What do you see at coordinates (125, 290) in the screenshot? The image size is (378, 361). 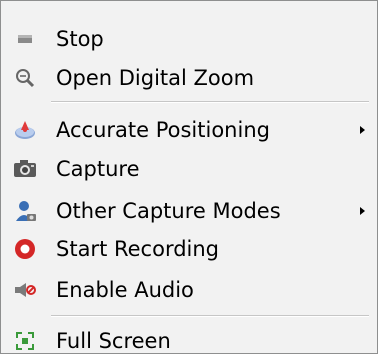 I see `menu-item-label: Enable Audio` at bounding box center [125, 290].